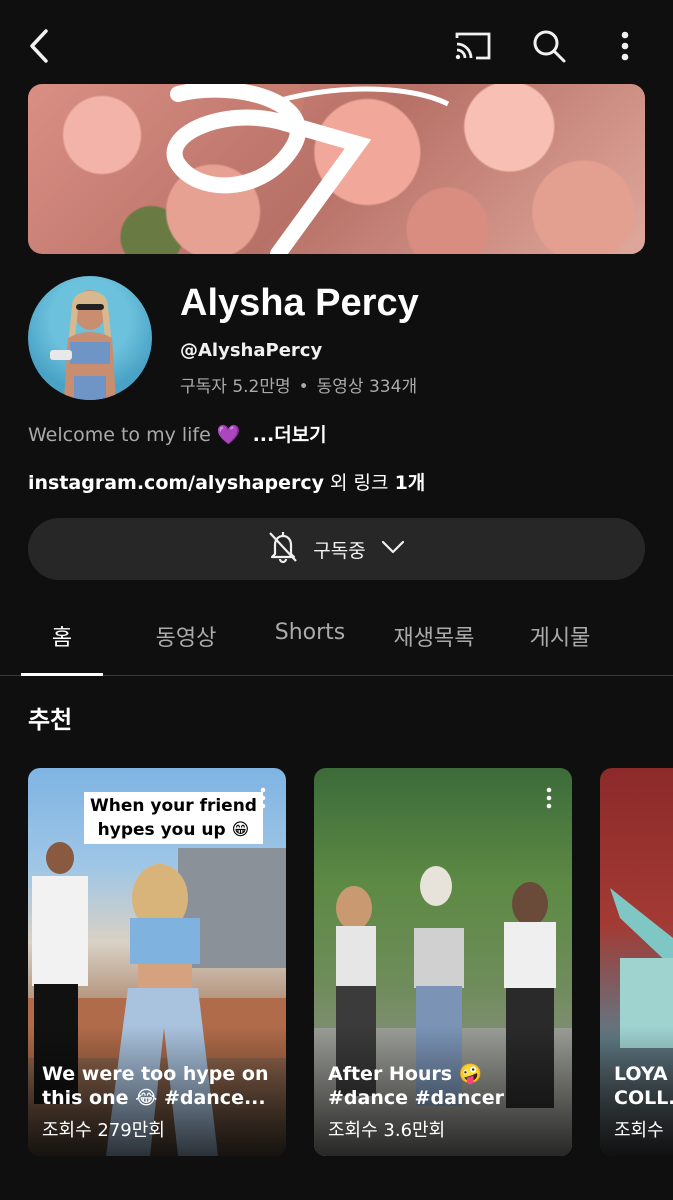  What do you see at coordinates (173, 818) in the screenshot?
I see `short-overlay-caption: When your friend hypes you up 😁` at bounding box center [173, 818].